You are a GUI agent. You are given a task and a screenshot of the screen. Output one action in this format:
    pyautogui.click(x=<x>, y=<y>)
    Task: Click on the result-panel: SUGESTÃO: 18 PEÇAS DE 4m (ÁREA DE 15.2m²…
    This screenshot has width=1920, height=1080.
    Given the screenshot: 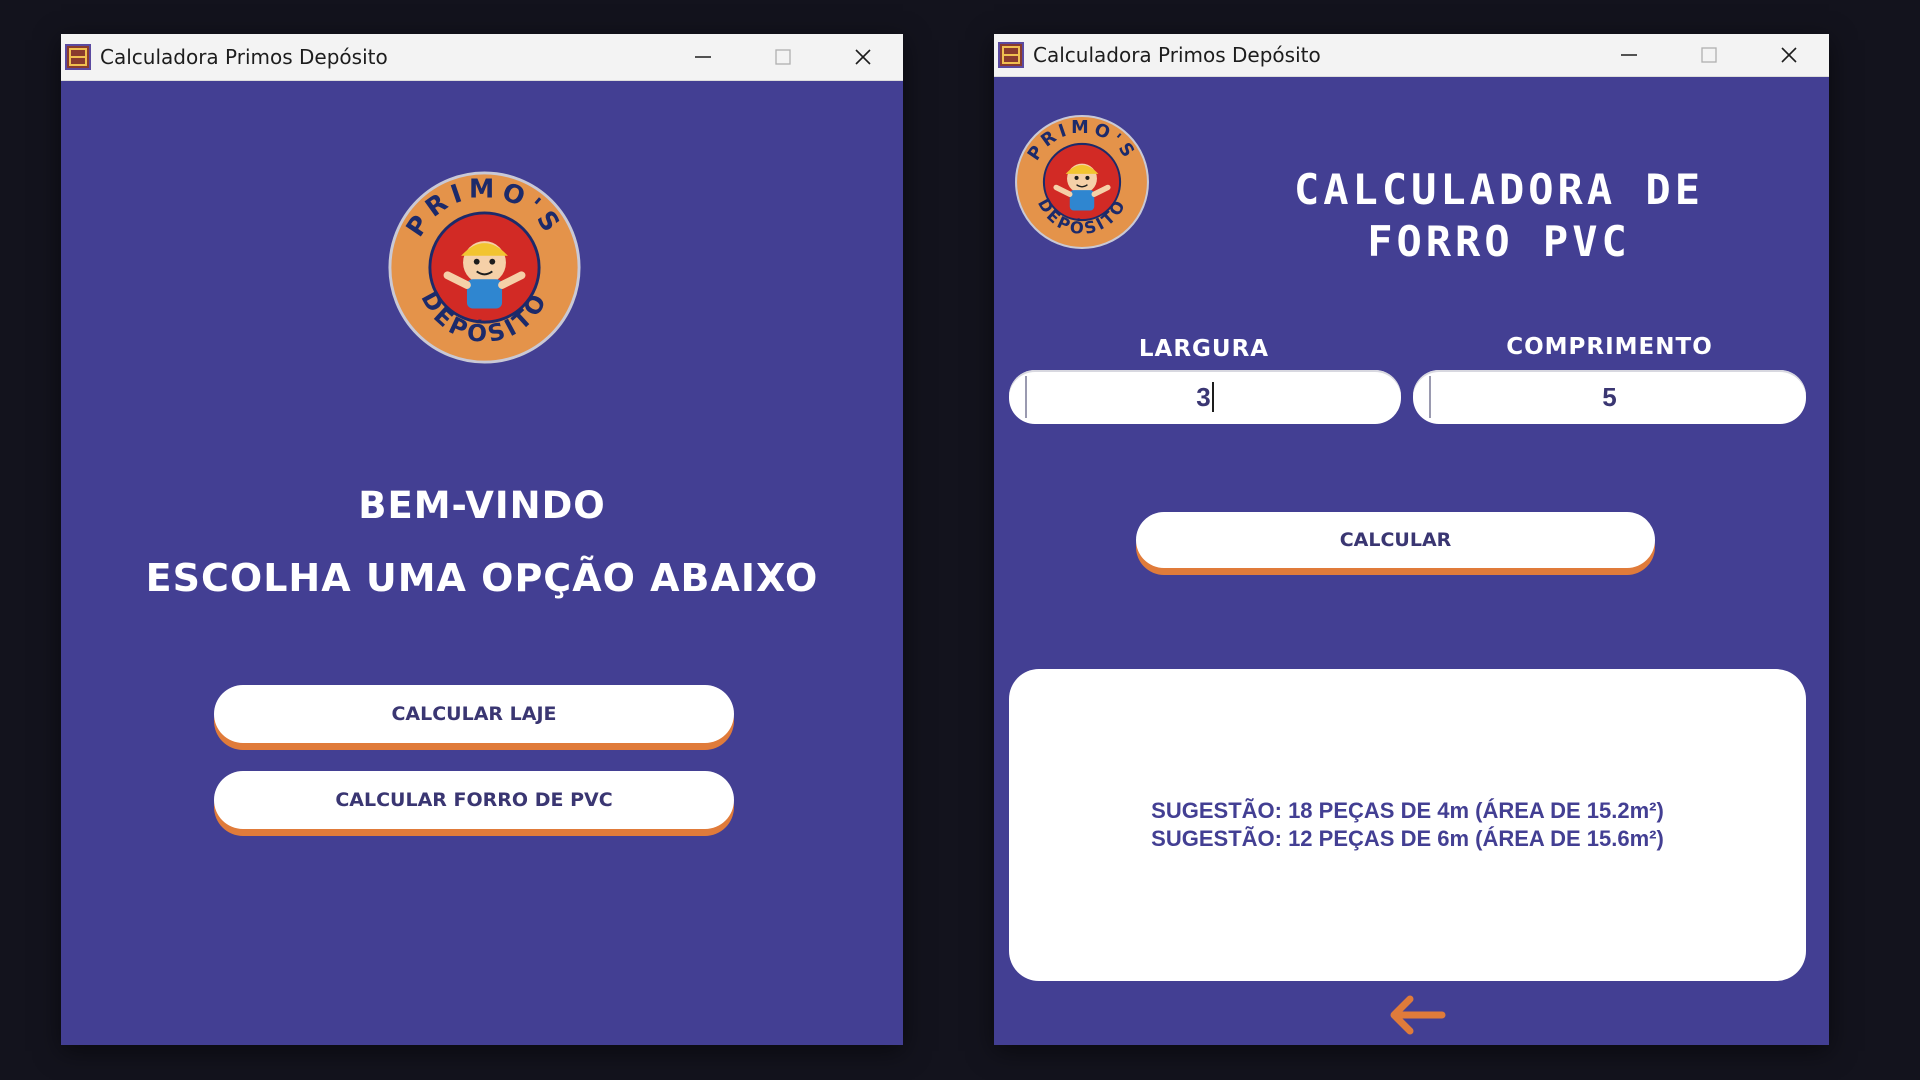 What is the action you would take?
    pyautogui.click(x=1407, y=825)
    